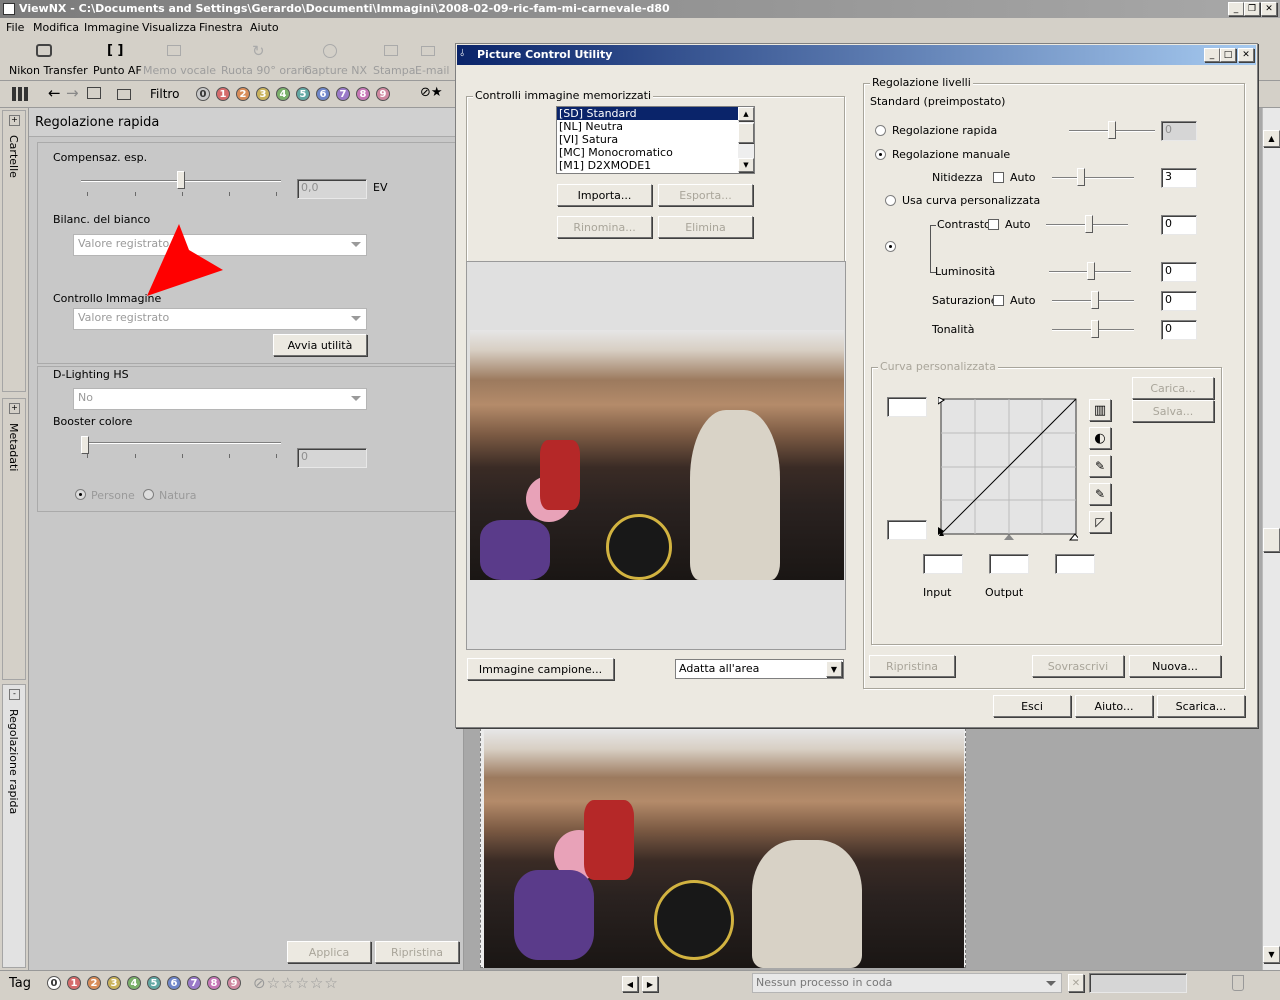  Describe the element at coordinates (1271, 954) in the screenshot. I see `scroll-down-icon: ▼` at that location.